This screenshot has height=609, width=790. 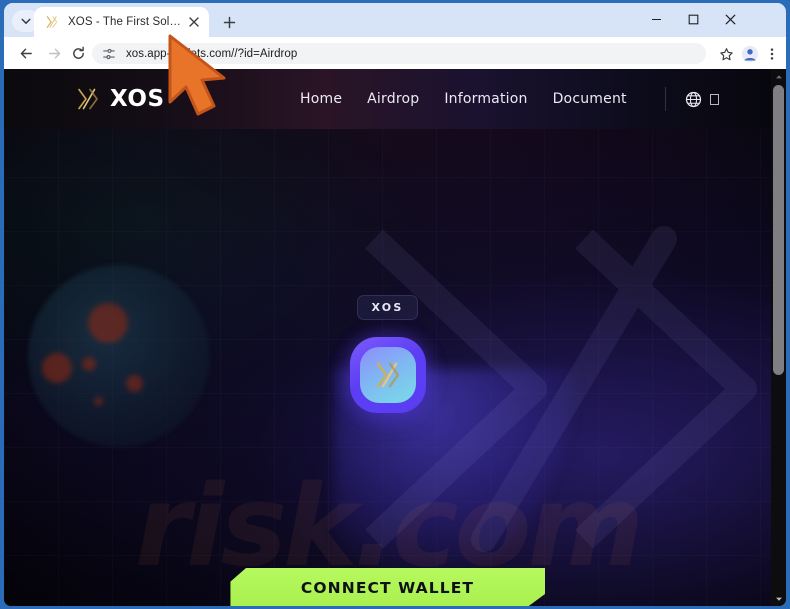 I want to click on url-text: xos.app-wallets.com//?id=Airdrop, so click(x=212, y=53).